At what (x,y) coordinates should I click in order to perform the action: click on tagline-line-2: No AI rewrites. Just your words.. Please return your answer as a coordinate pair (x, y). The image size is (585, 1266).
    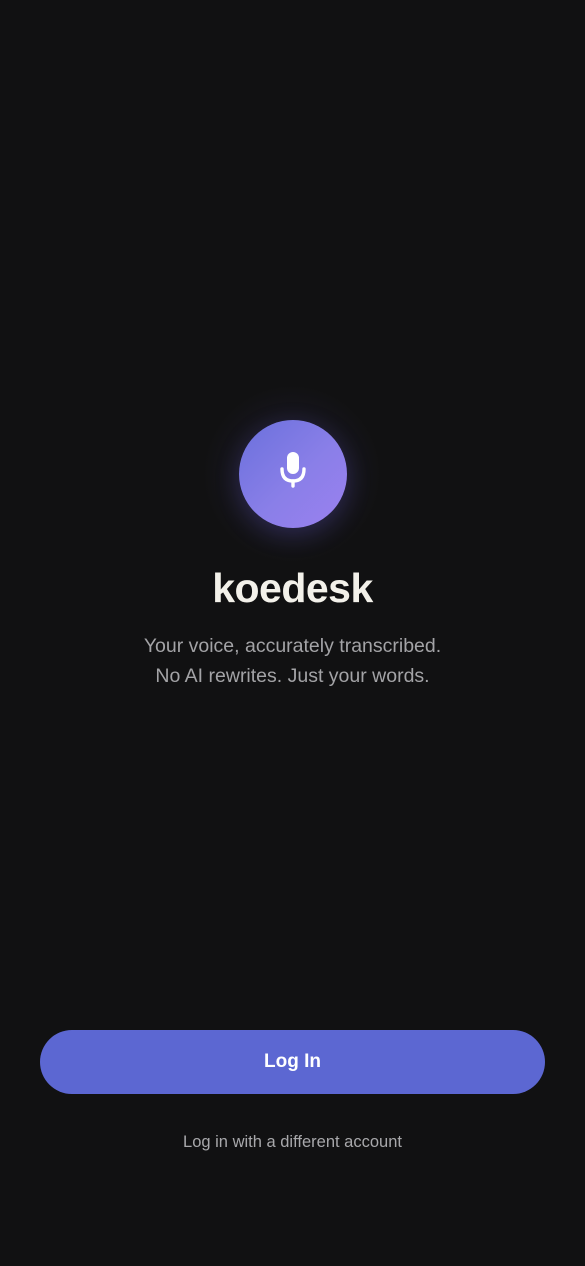
    Looking at the image, I should click on (292, 676).